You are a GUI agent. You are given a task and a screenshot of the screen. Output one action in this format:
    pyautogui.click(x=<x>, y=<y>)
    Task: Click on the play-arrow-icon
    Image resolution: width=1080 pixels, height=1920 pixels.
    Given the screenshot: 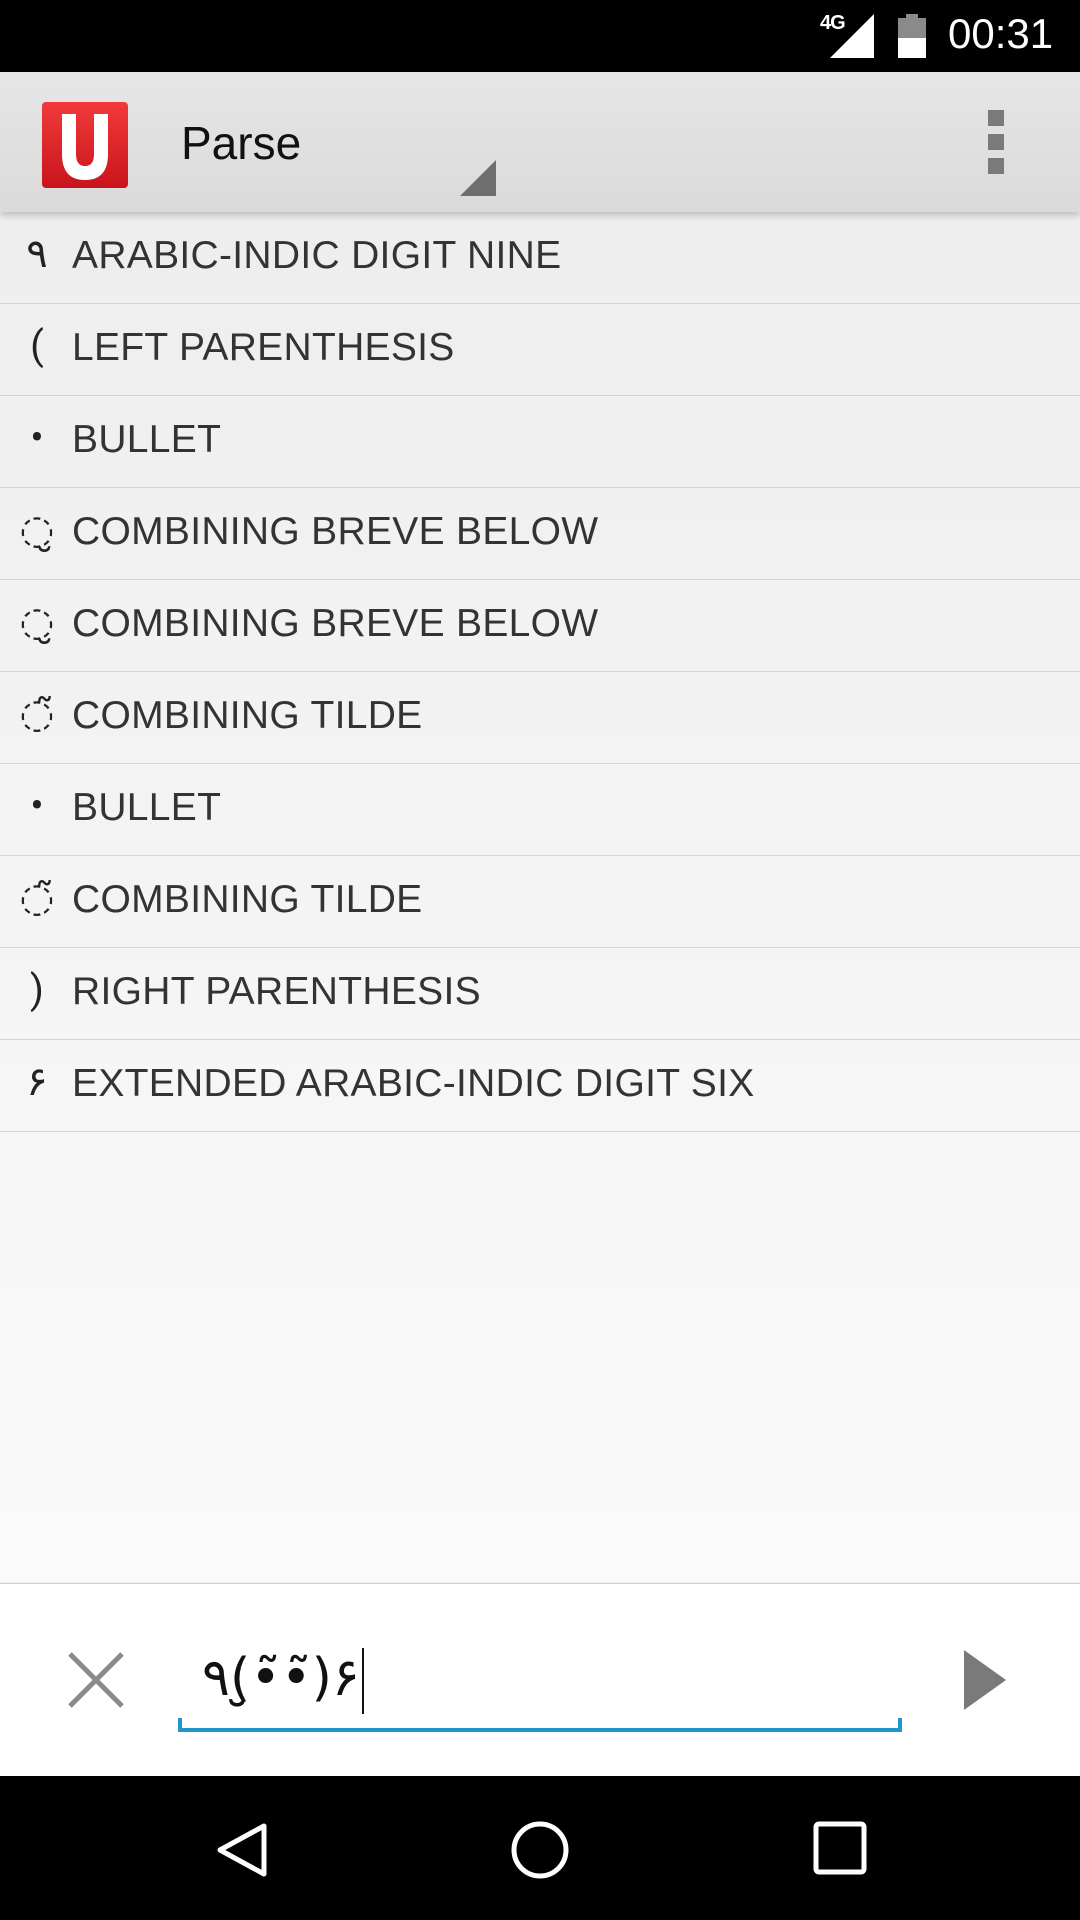 What is the action you would take?
    pyautogui.click(x=985, y=1680)
    